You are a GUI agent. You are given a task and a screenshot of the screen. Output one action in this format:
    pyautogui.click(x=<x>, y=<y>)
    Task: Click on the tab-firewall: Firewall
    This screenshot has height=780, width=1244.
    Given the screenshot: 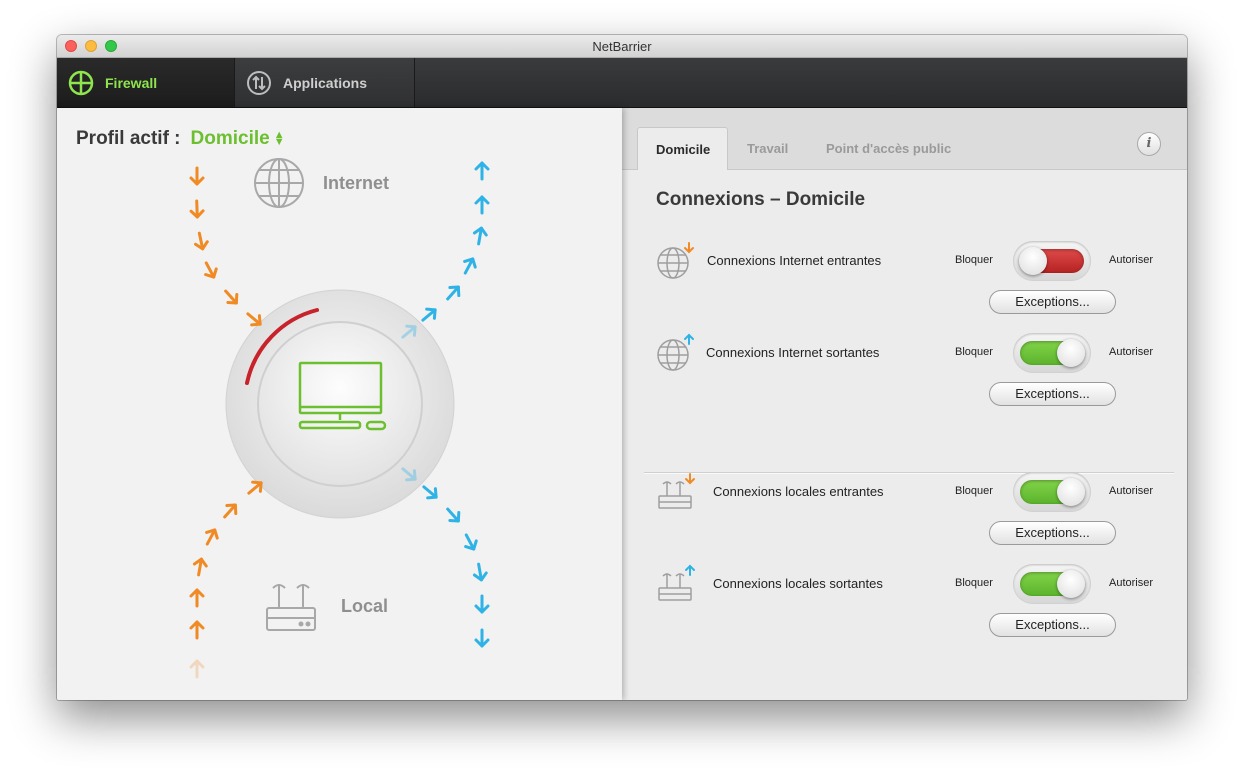 What is the action you would take?
    pyautogui.click(x=146, y=82)
    